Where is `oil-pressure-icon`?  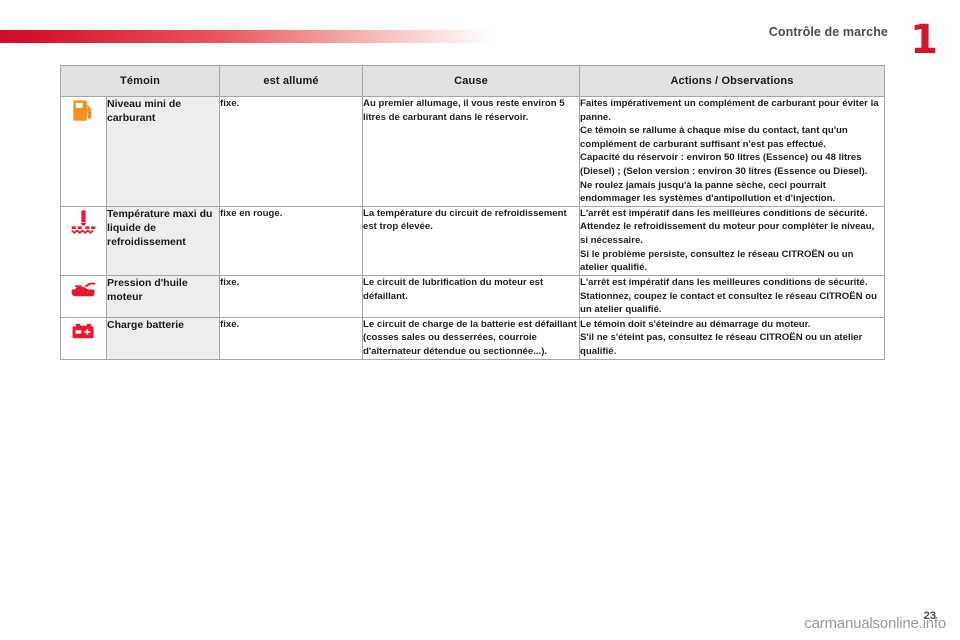 oil-pressure-icon is located at coordinates (83, 289).